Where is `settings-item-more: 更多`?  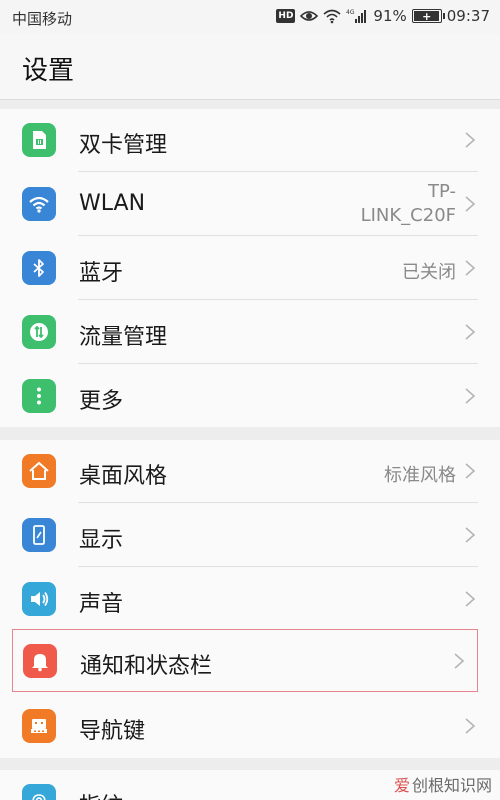
settings-item-more: 更多 is located at coordinates (250, 396).